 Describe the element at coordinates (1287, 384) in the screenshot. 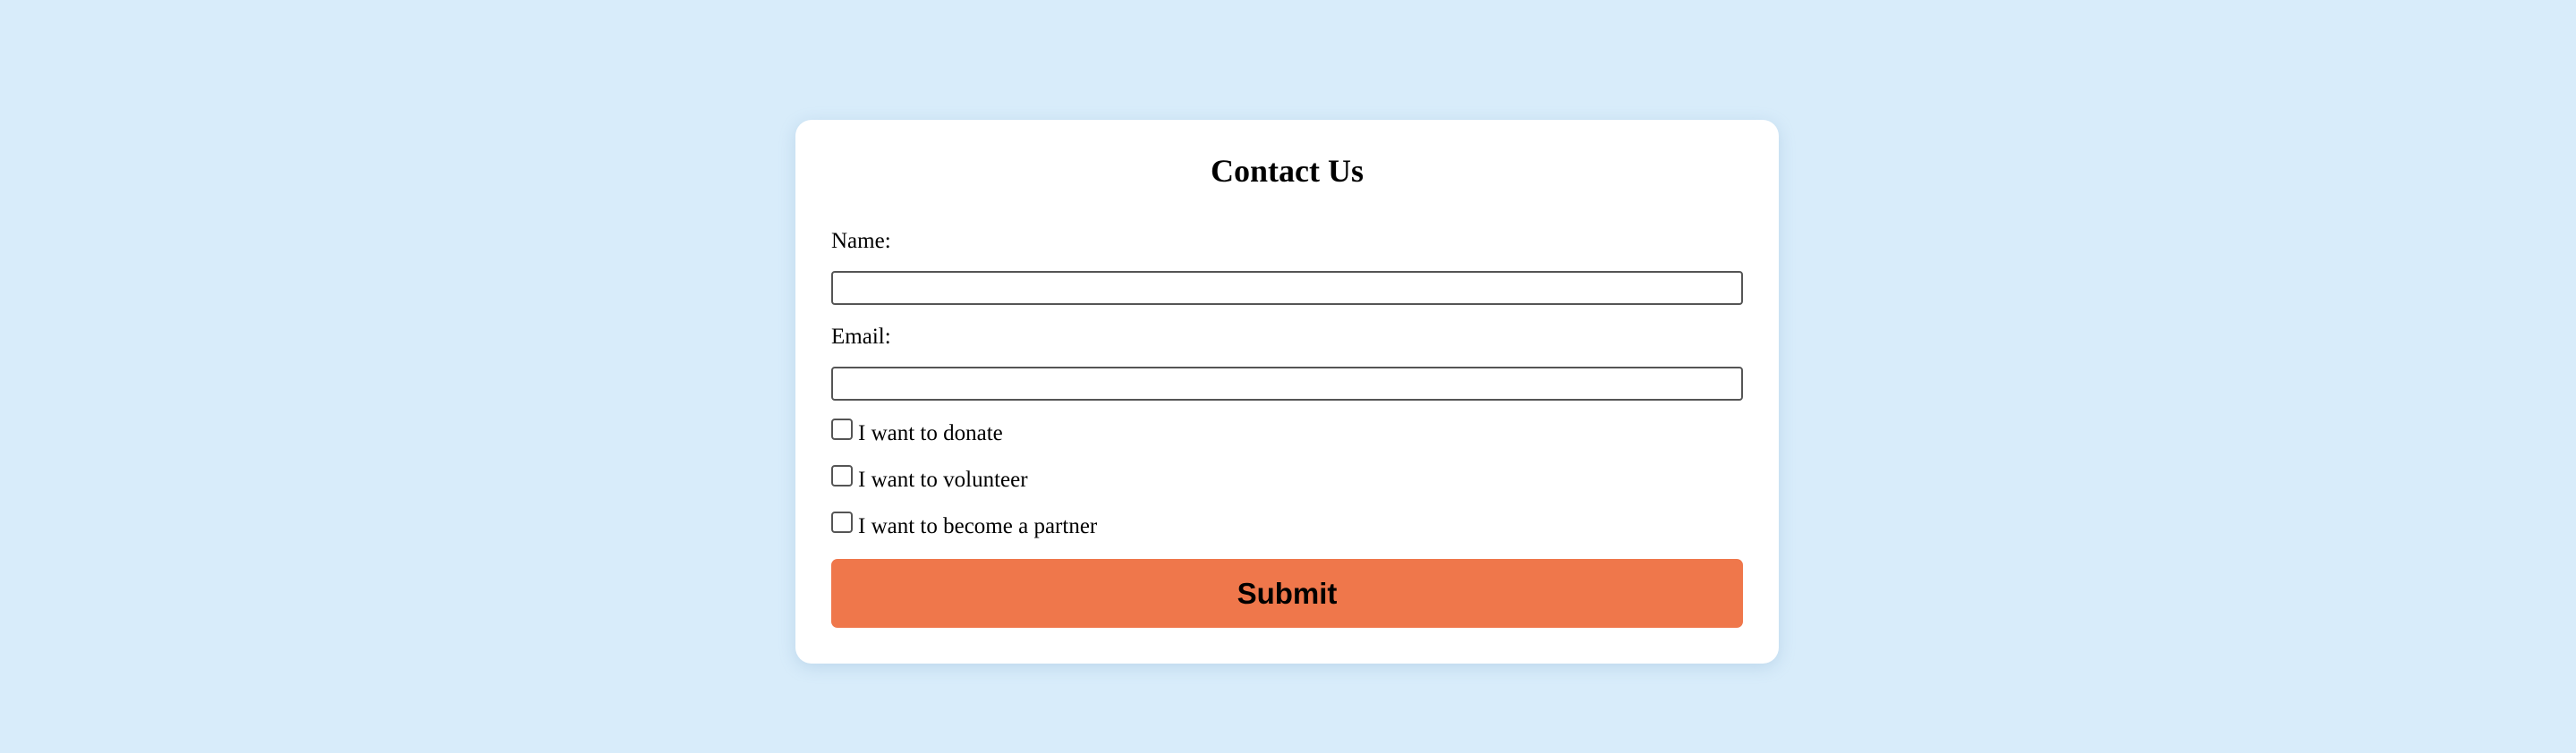

I see `email-field` at that location.